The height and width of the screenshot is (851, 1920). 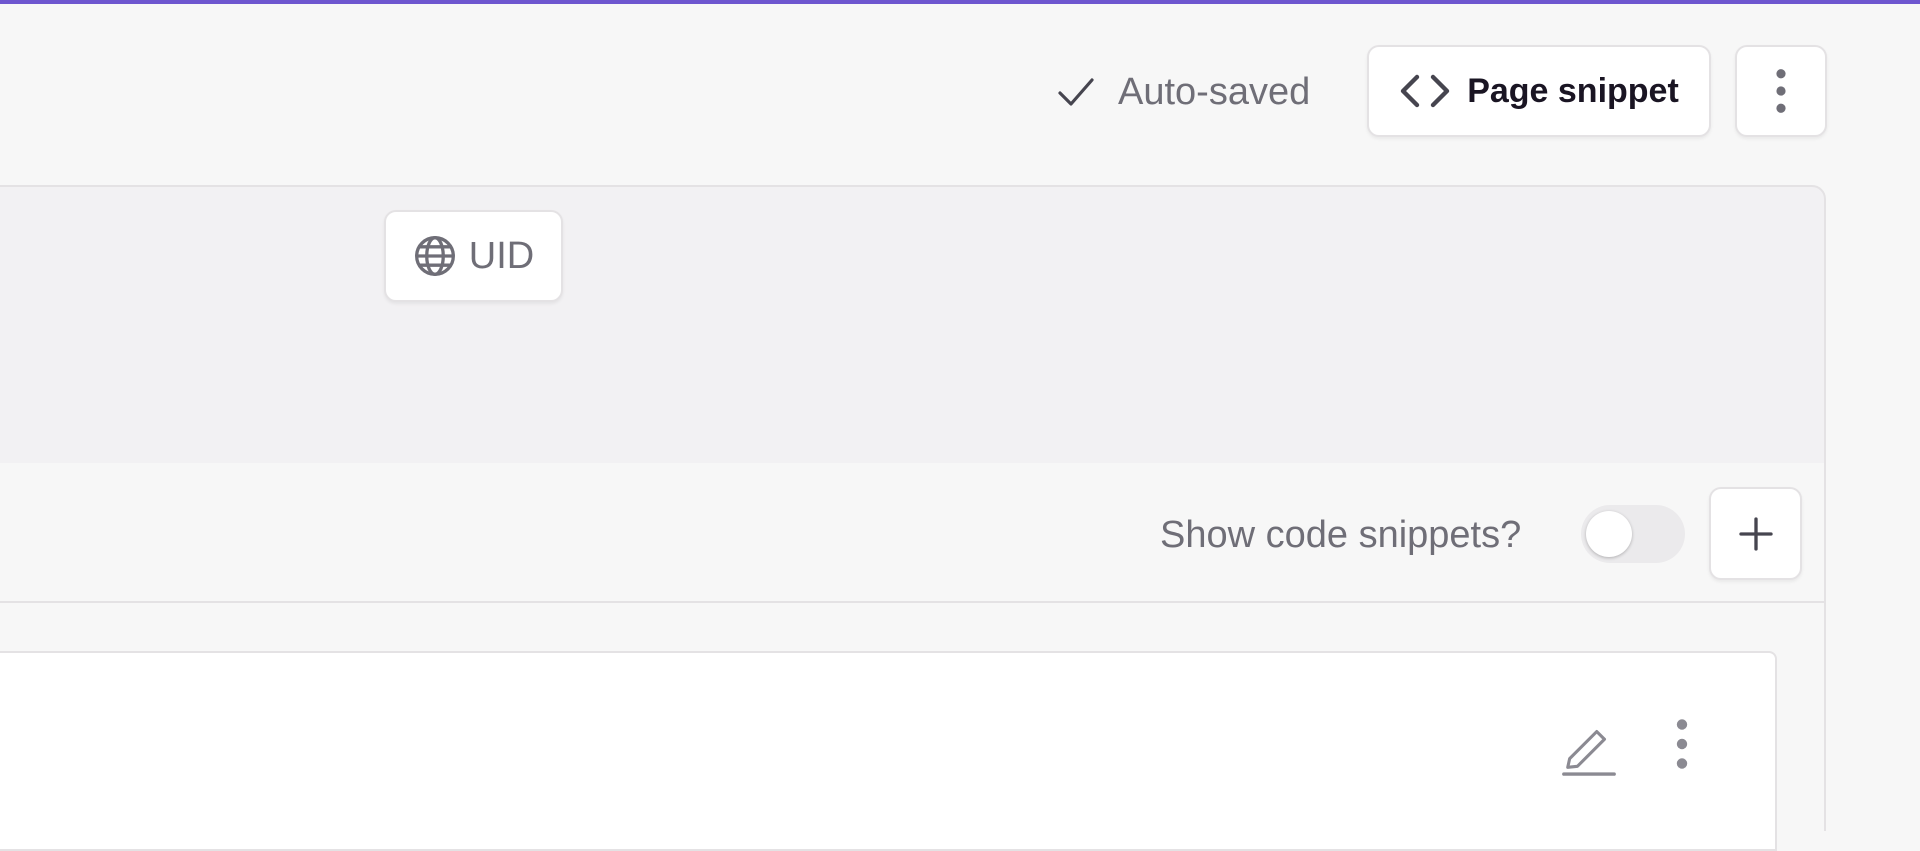 What do you see at coordinates (1341, 535) in the screenshot?
I see `show-code-snippets-label: Show code snippets?` at bounding box center [1341, 535].